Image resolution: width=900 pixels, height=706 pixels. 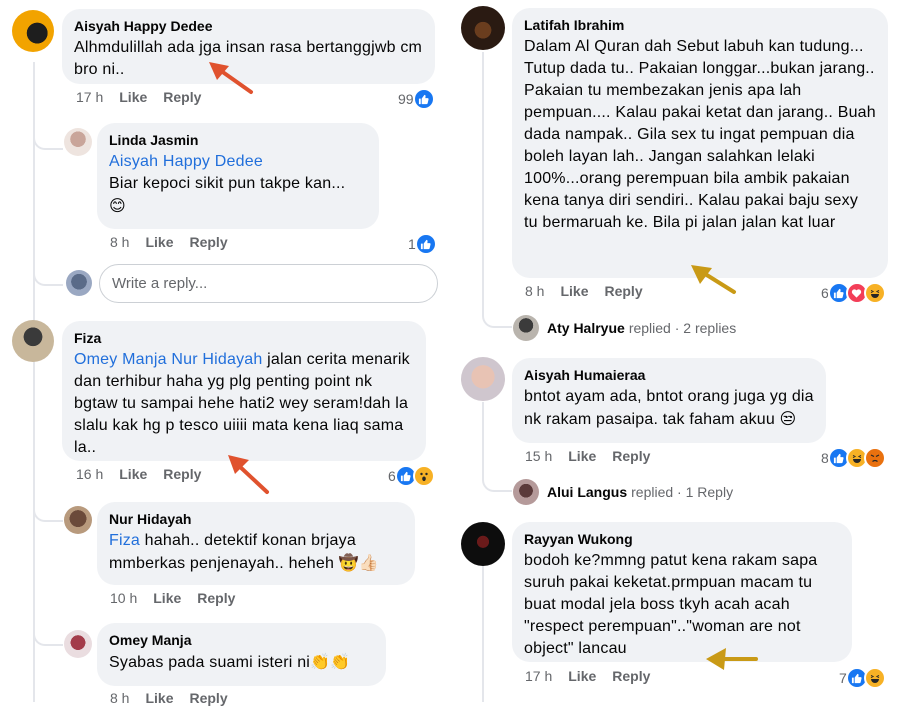 What do you see at coordinates (682, 539) in the screenshot?
I see `comment-author: Rayyan Wukong` at bounding box center [682, 539].